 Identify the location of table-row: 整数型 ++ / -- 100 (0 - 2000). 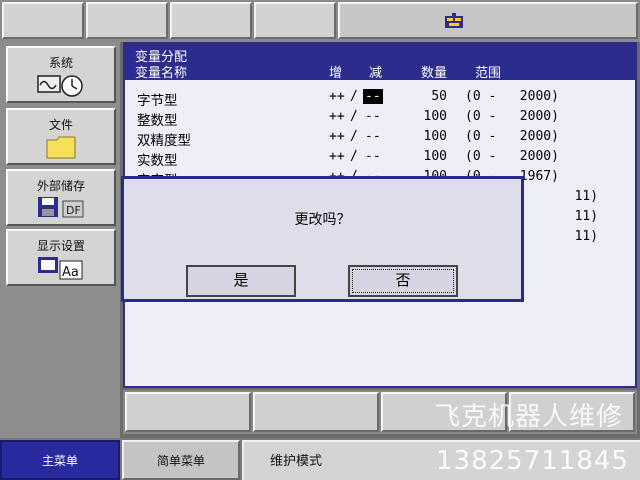
(380, 118).